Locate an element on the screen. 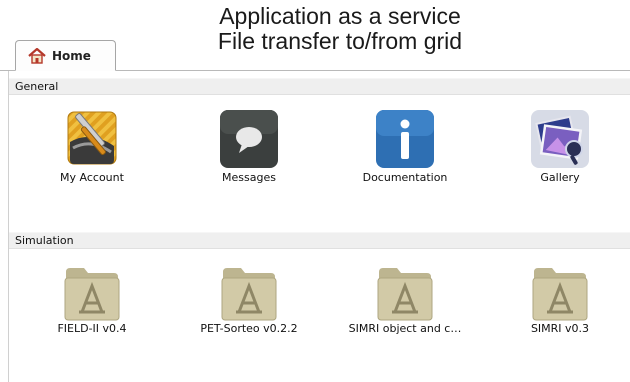  account-tools-icon is located at coordinates (92, 138).